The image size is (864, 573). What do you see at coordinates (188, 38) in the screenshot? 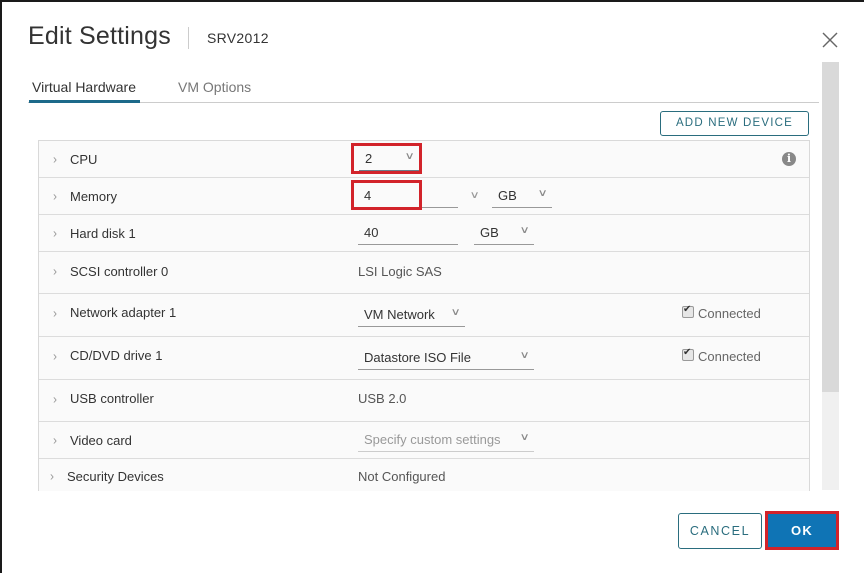
I see `title-separator` at bounding box center [188, 38].